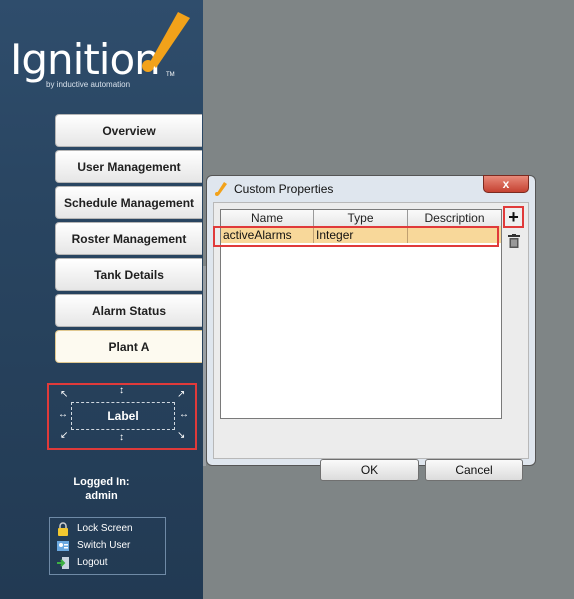  I want to click on table-header: Name Type Description, so click(361, 218).